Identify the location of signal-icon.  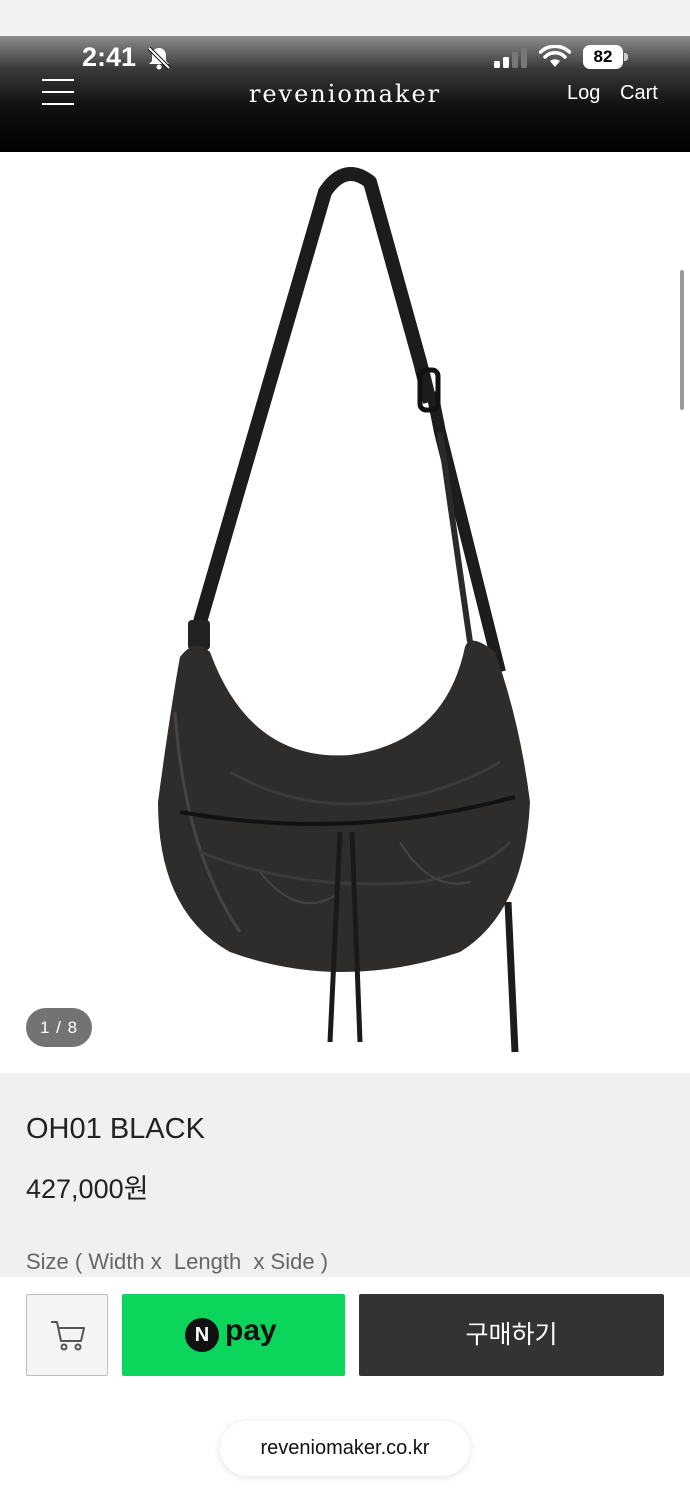
(510, 58).